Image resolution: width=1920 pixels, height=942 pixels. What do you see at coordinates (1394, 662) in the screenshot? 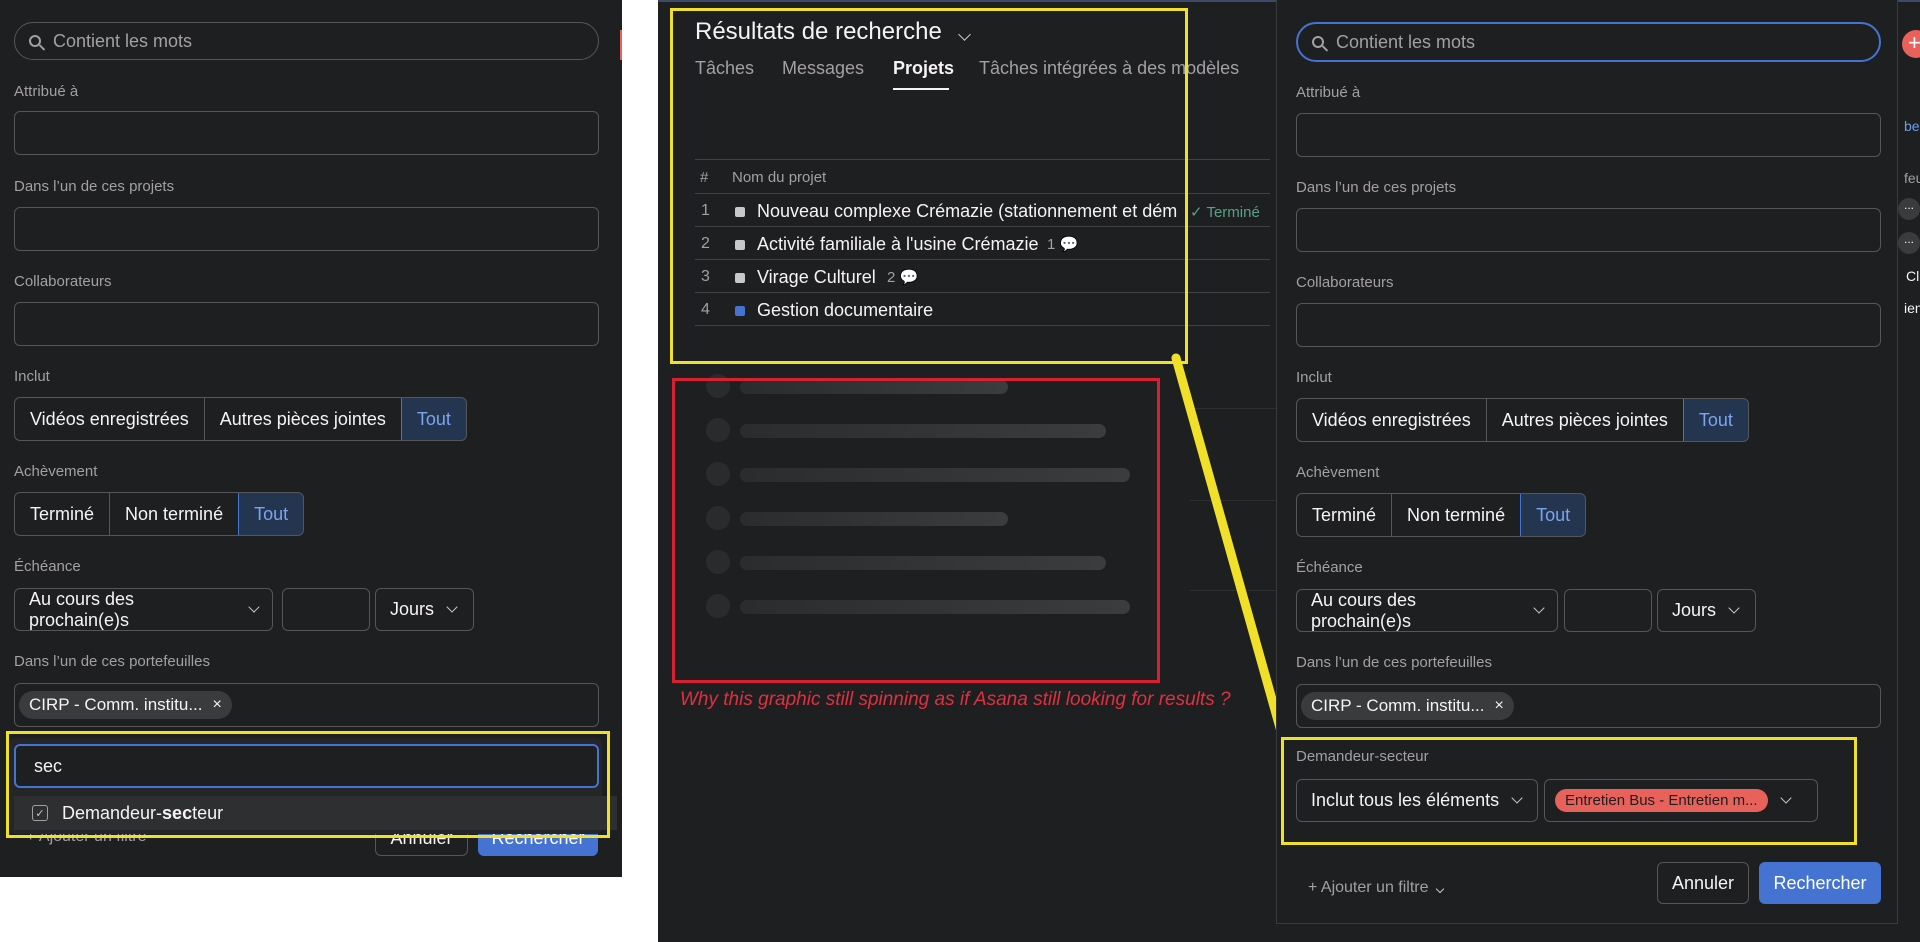
I see `portfolio-label: Dans l’un de ces portefeuilles` at bounding box center [1394, 662].